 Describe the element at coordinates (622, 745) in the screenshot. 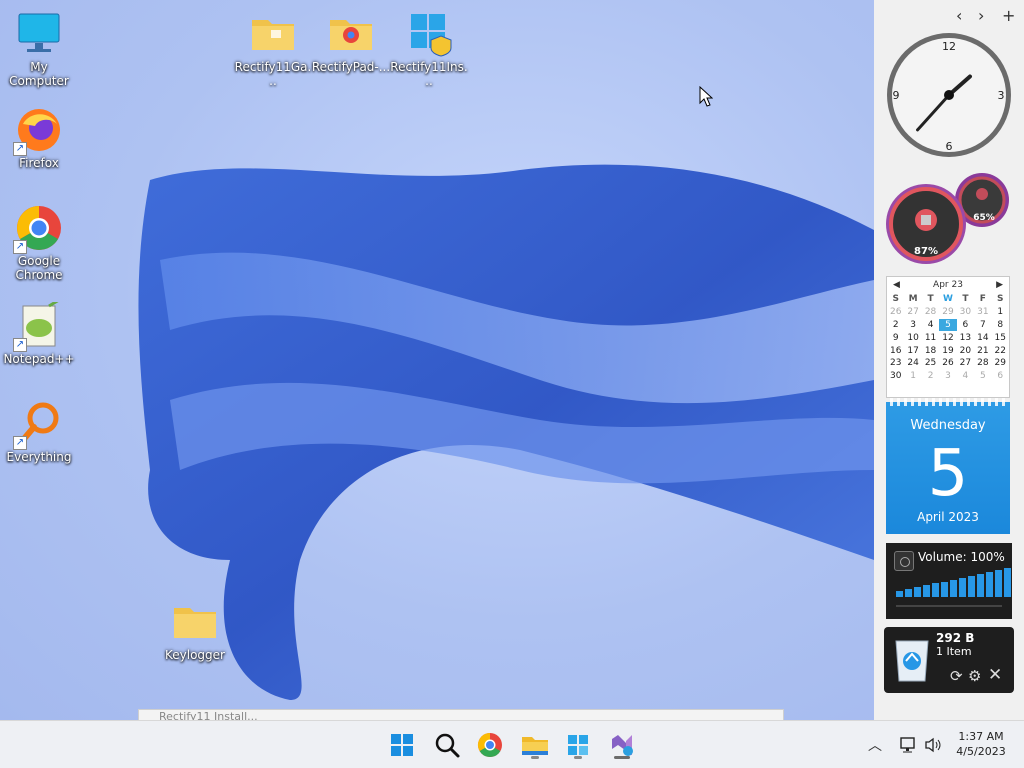

I see `taskbar-visual-studio-button` at that location.